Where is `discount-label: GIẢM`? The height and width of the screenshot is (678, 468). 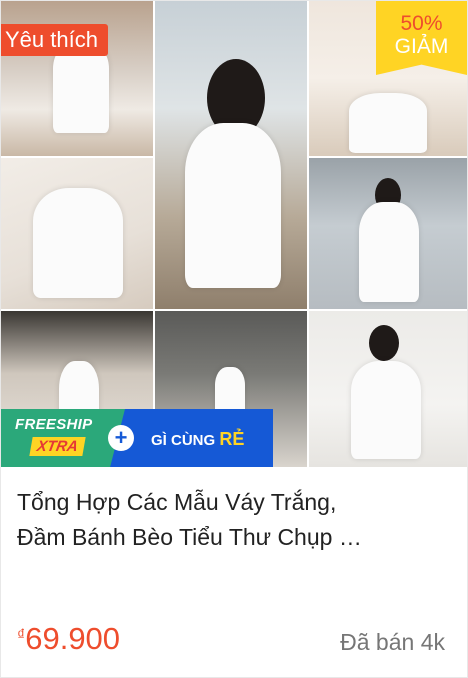 discount-label: GIẢM is located at coordinates (421, 46).